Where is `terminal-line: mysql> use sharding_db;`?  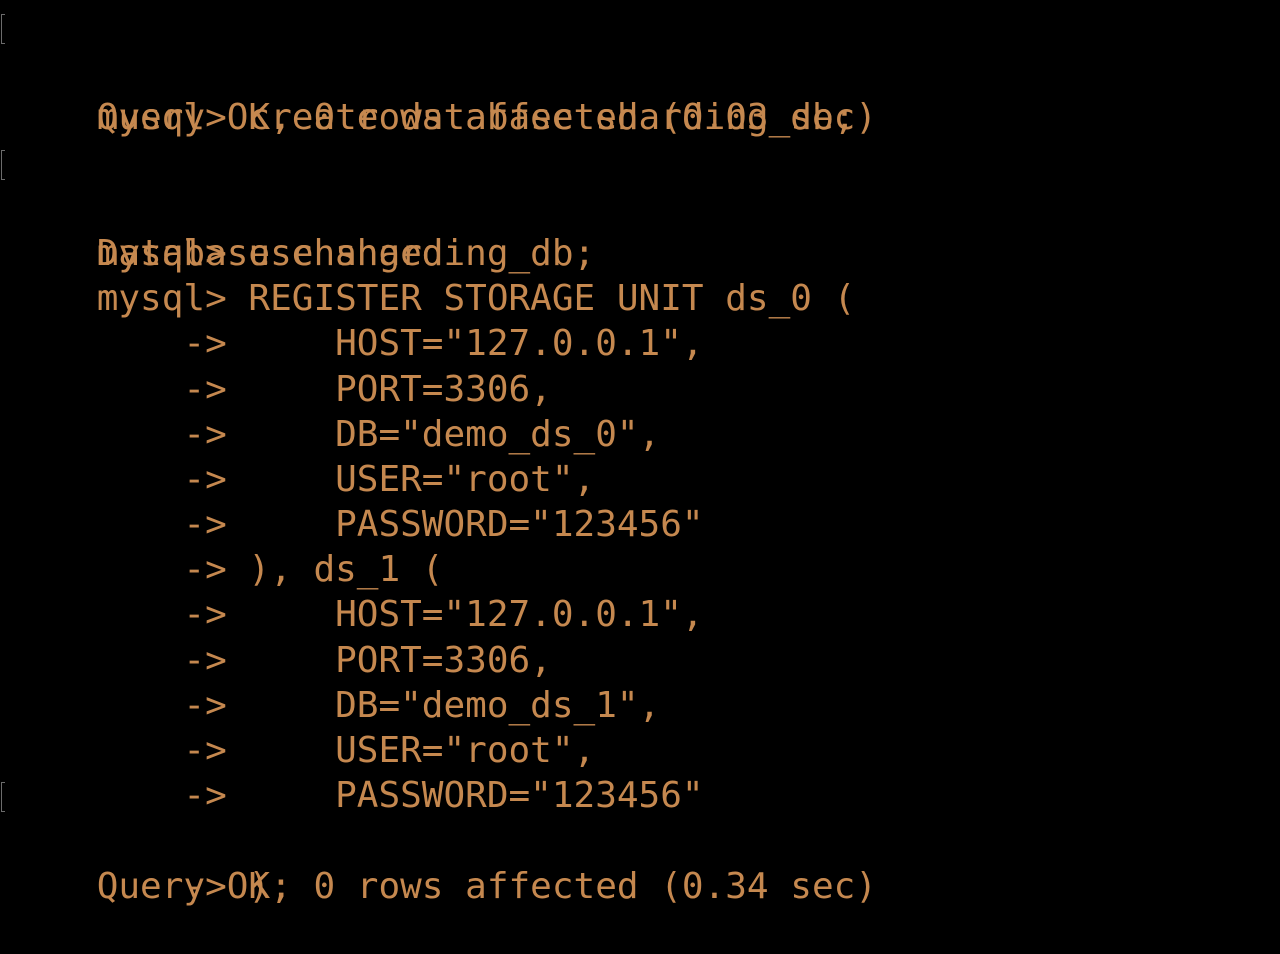 terminal-line: mysql> use sharding_db; is located at coordinates (640, 207).